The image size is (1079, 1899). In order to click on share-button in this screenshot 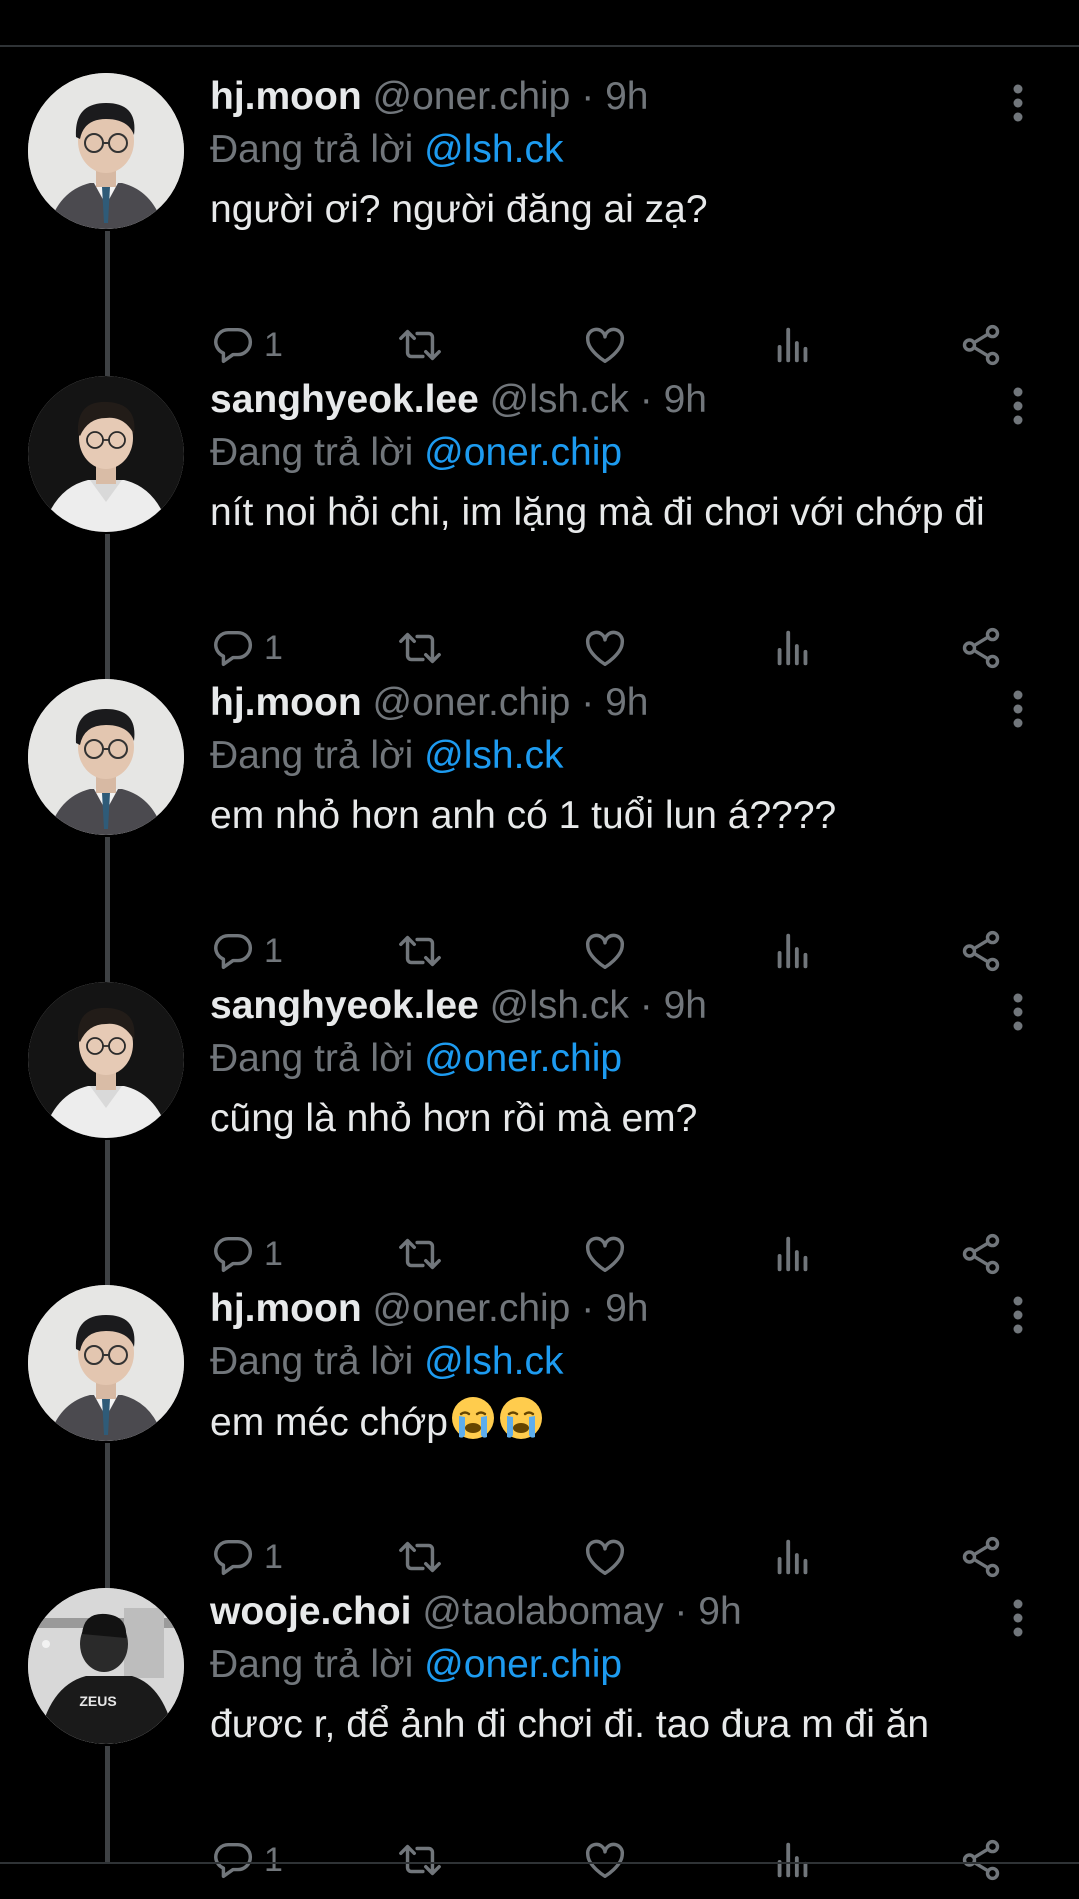, I will do `click(981, 1860)`.